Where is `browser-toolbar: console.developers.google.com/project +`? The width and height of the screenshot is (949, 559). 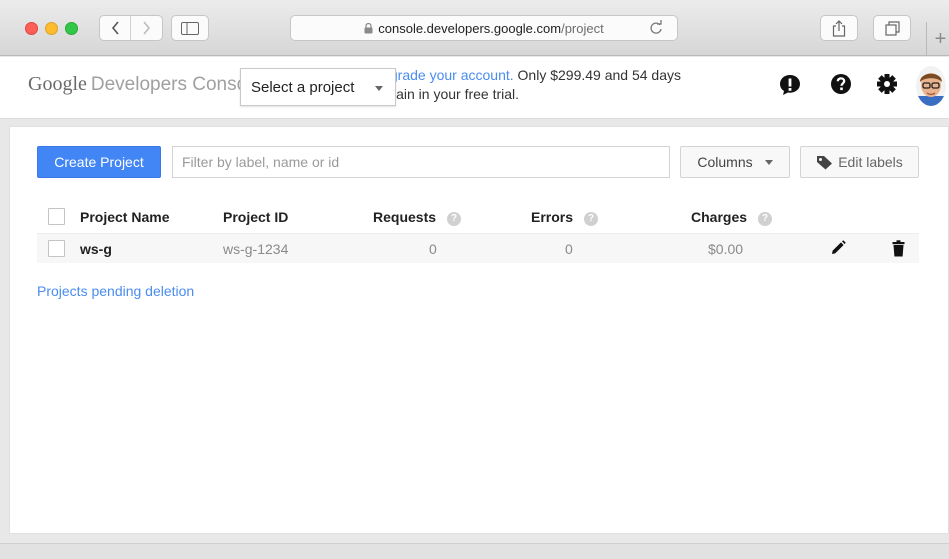 browser-toolbar: console.developers.google.com/project + is located at coordinates (474, 28).